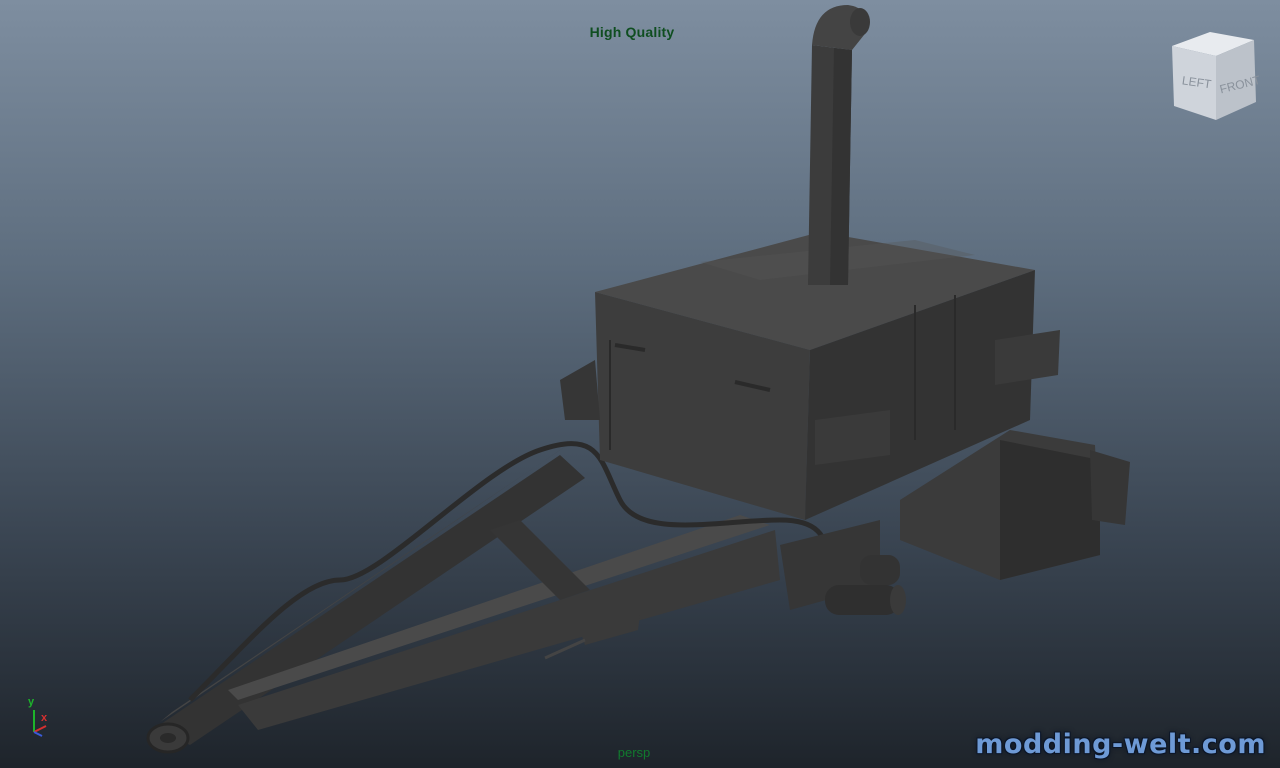 This screenshot has width=1280, height=768. Describe the element at coordinates (44, 718) in the screenshot. I see `x-axis-label: x` at that location.